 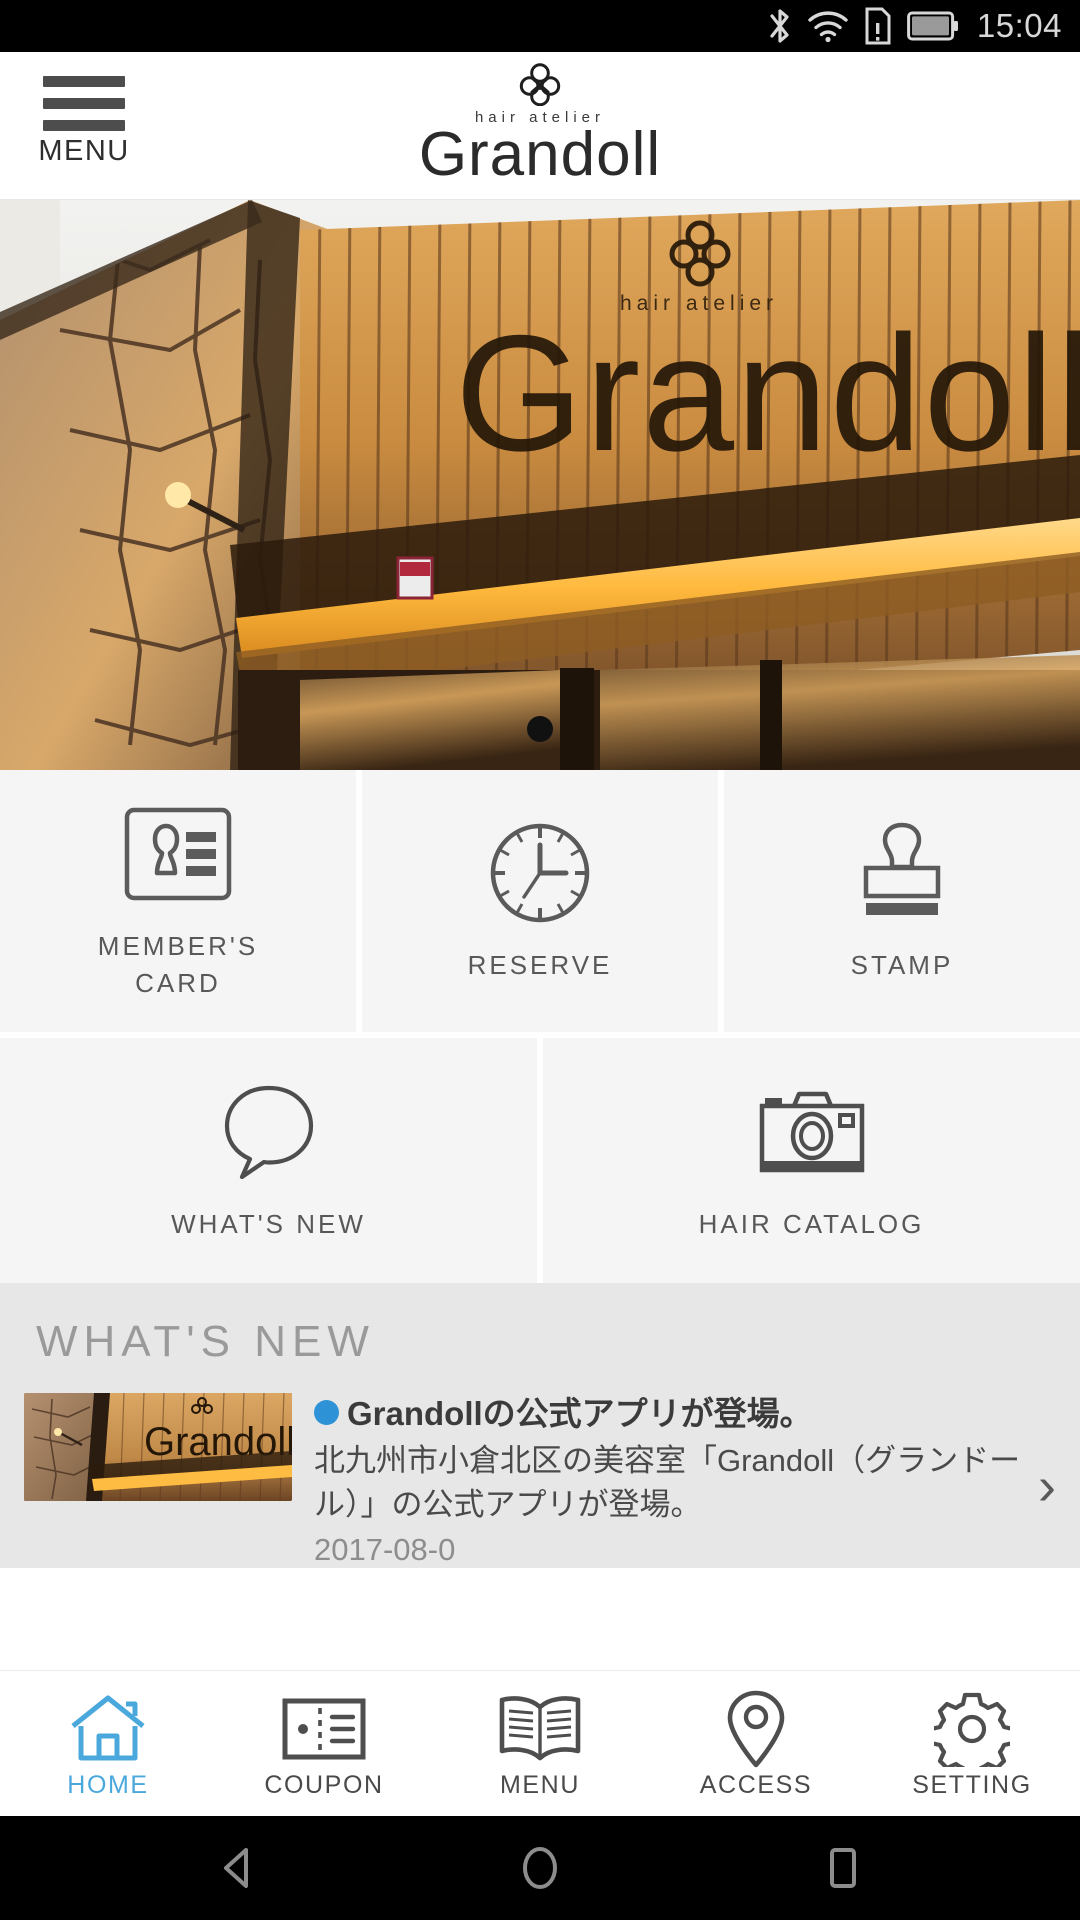 What do you see at coordinates (780, 26) in the screenshot?
I see `bluetooth-icon` at bounding box center [780, 26].